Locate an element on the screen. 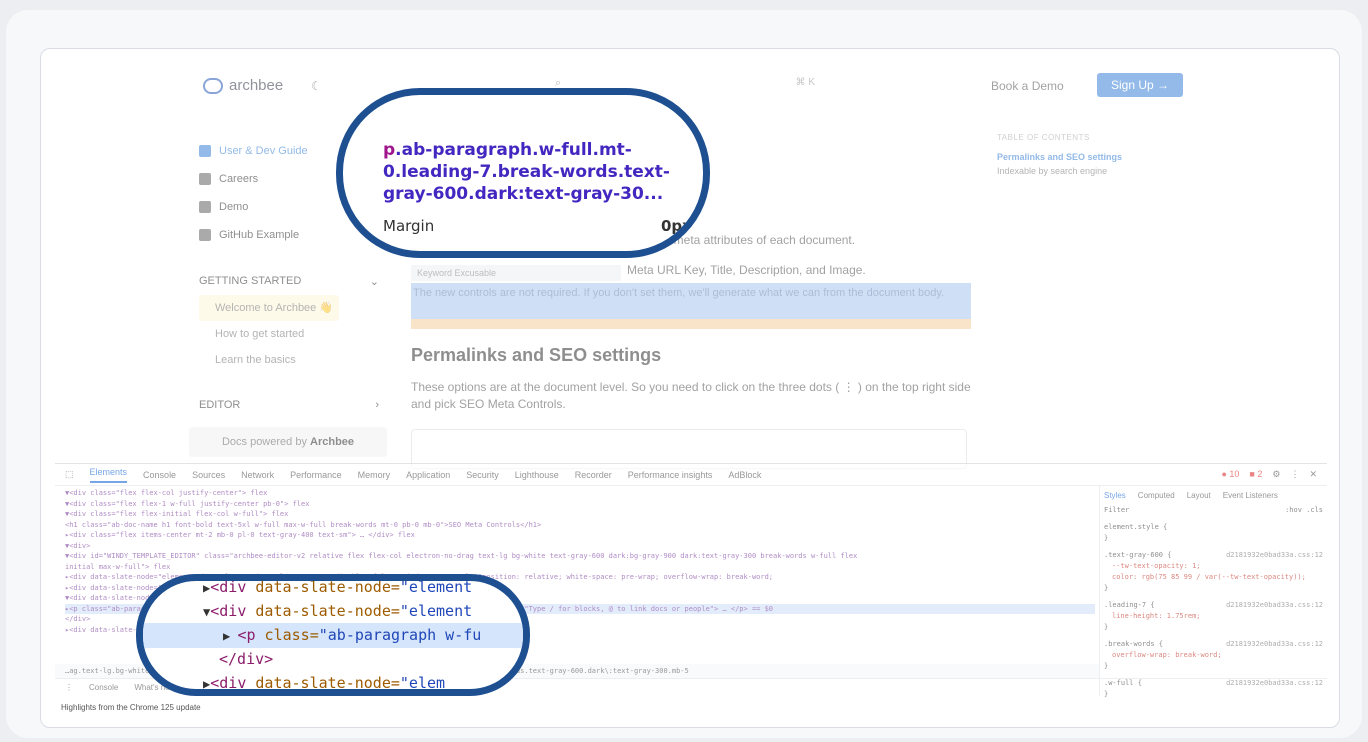  powered-brand: Archbee is located at coordinates (332, 442).